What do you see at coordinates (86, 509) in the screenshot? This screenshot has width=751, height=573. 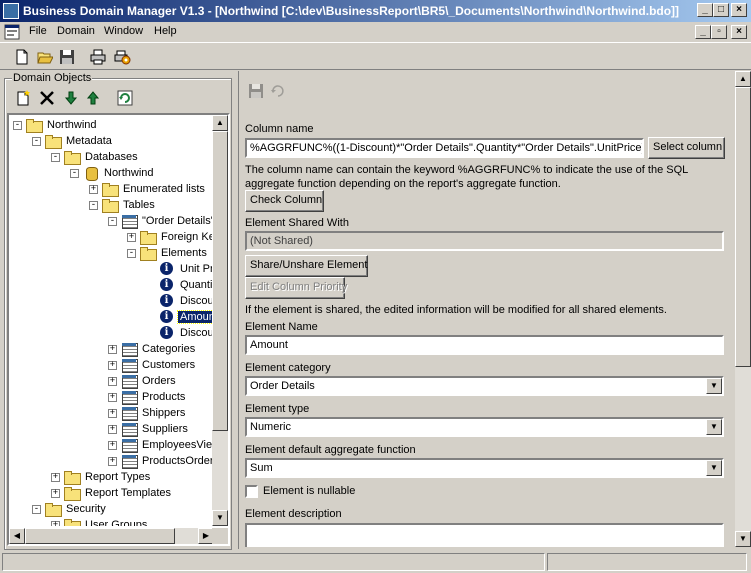 I see `tree-node-label: Security` at bounding box center [86, 509].